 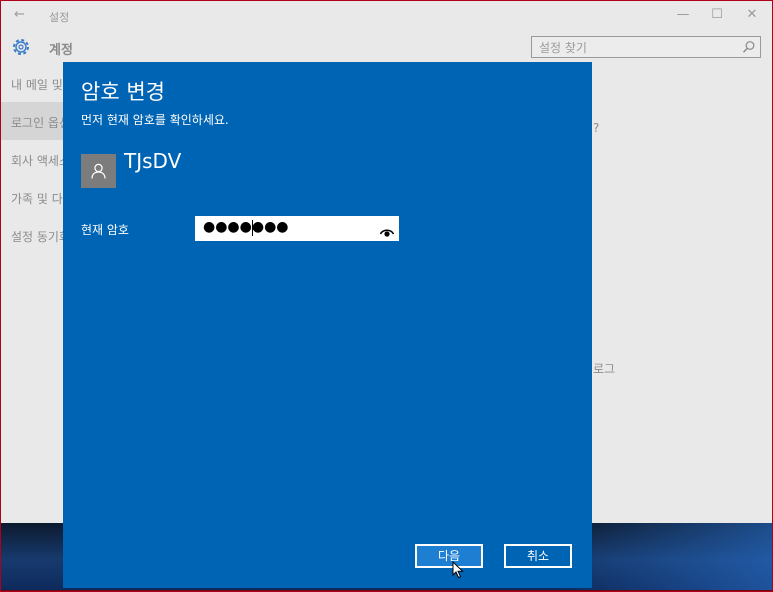 What do you see at coordinates (683, 14) in the screenshot?
I see `minimize-button: —` at bounding box center [683, 14].